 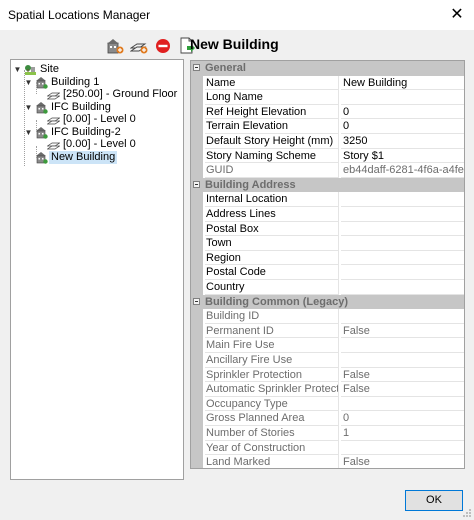 I want to click on tree-item-label: New Building, so click(x=83, y=157).